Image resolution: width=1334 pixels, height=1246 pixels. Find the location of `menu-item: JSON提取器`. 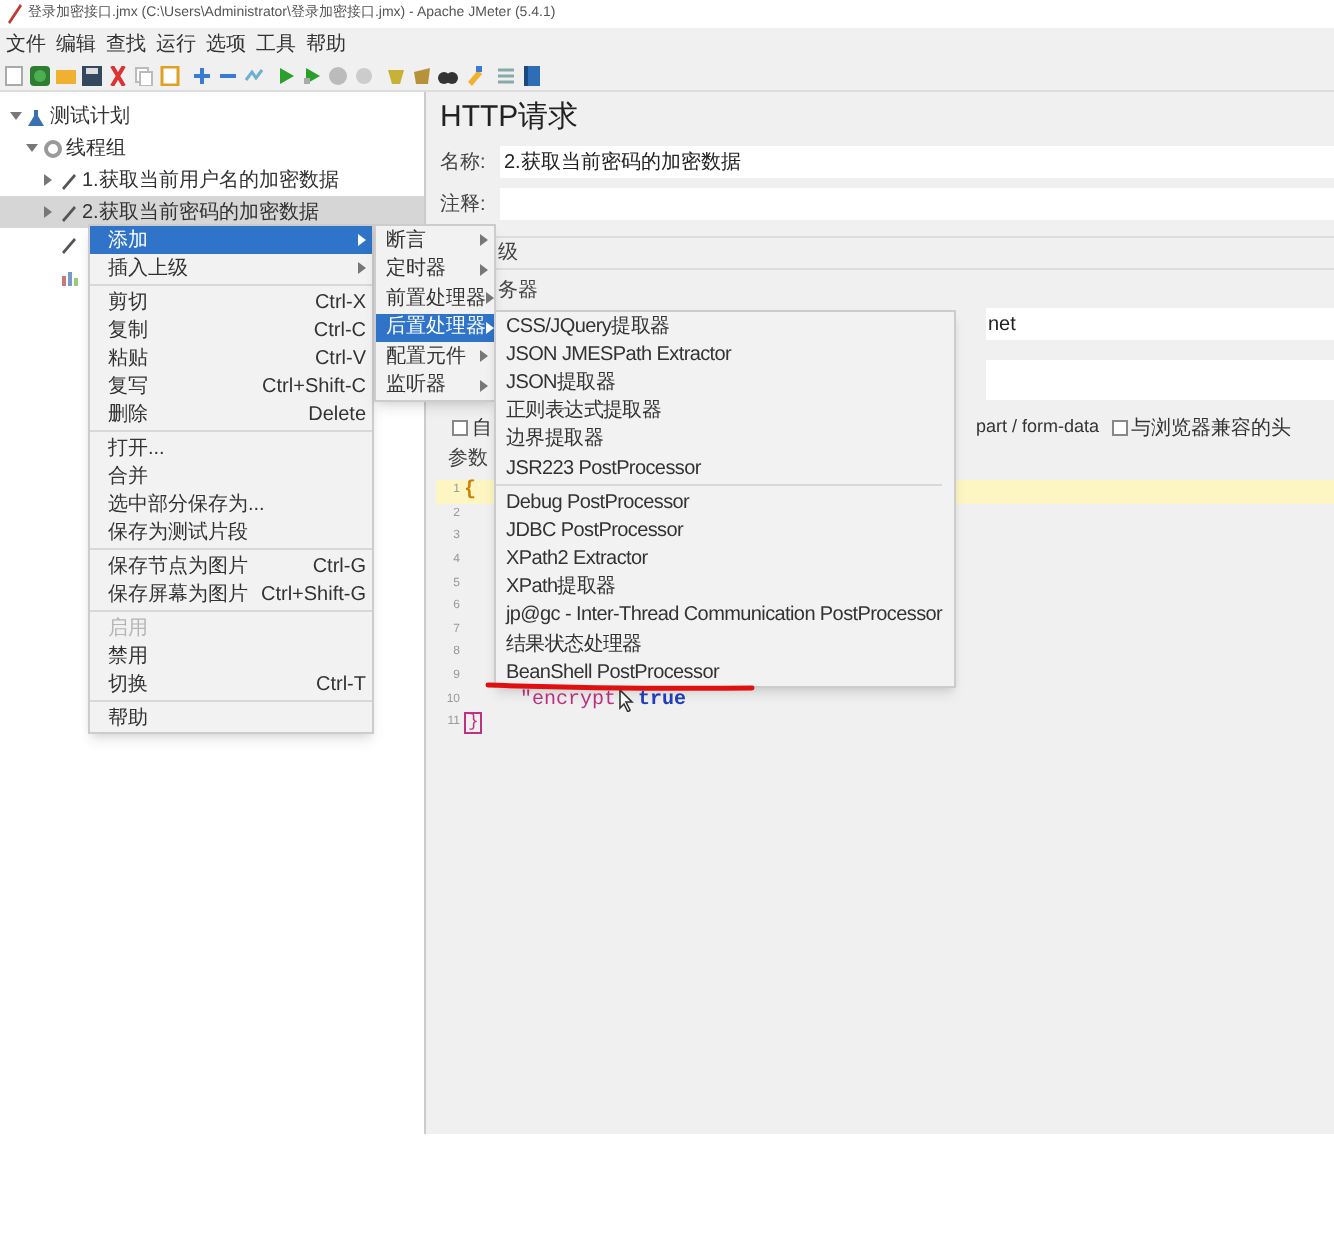

menu-item: JSON提取器 is located at coordinates (719, 383).